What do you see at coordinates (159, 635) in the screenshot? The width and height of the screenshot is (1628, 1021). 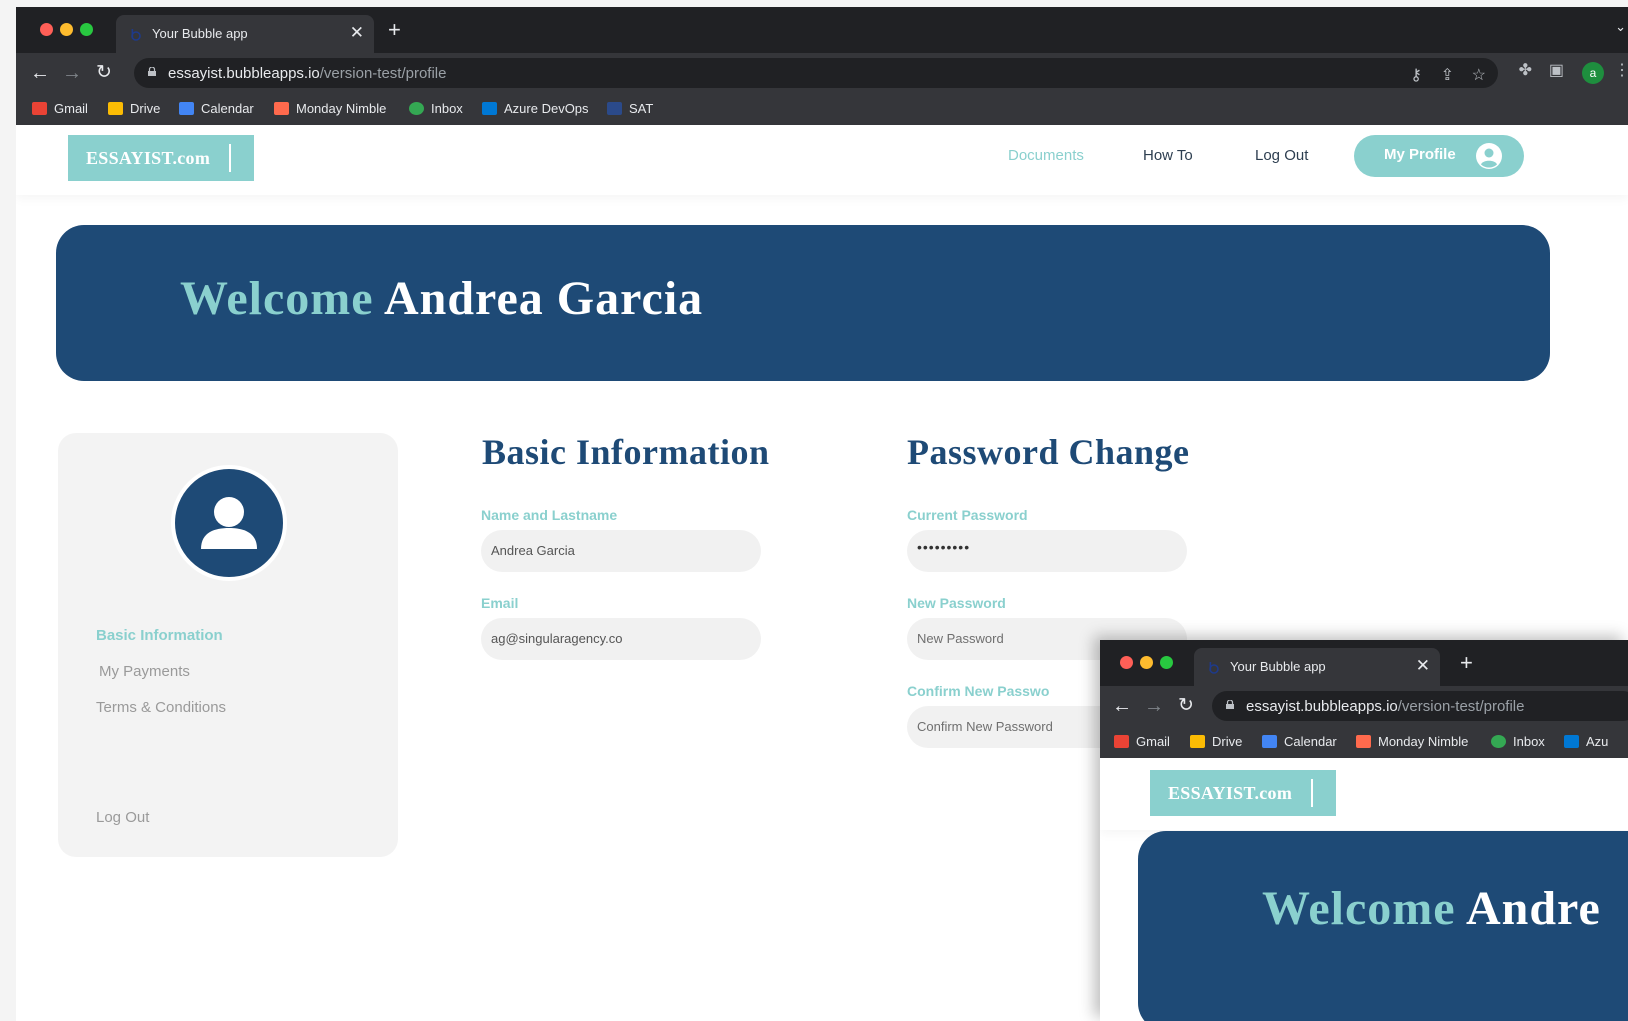 I see `sidebar-item-basic-information: Basic Information` at bounding box center [159, 635].